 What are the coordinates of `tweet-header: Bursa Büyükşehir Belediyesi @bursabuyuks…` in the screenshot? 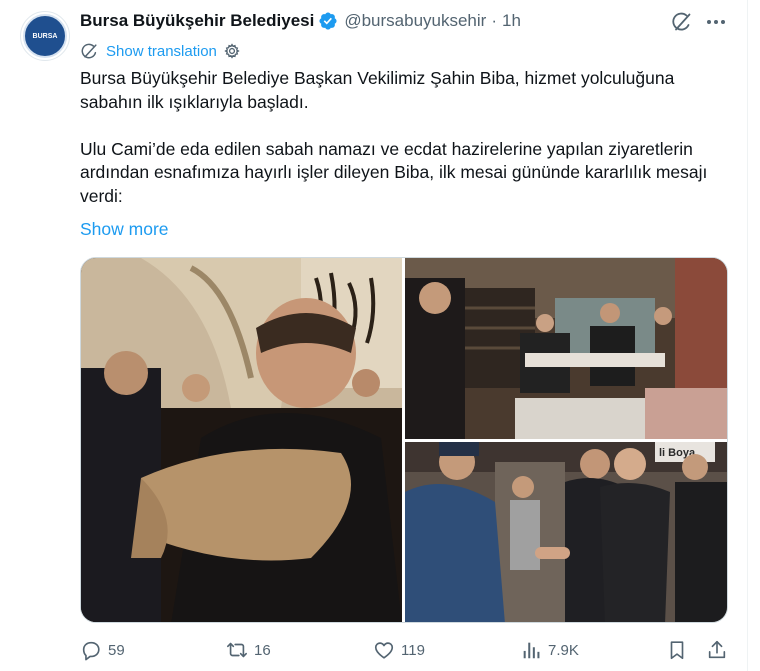 It's located at (300, 21).